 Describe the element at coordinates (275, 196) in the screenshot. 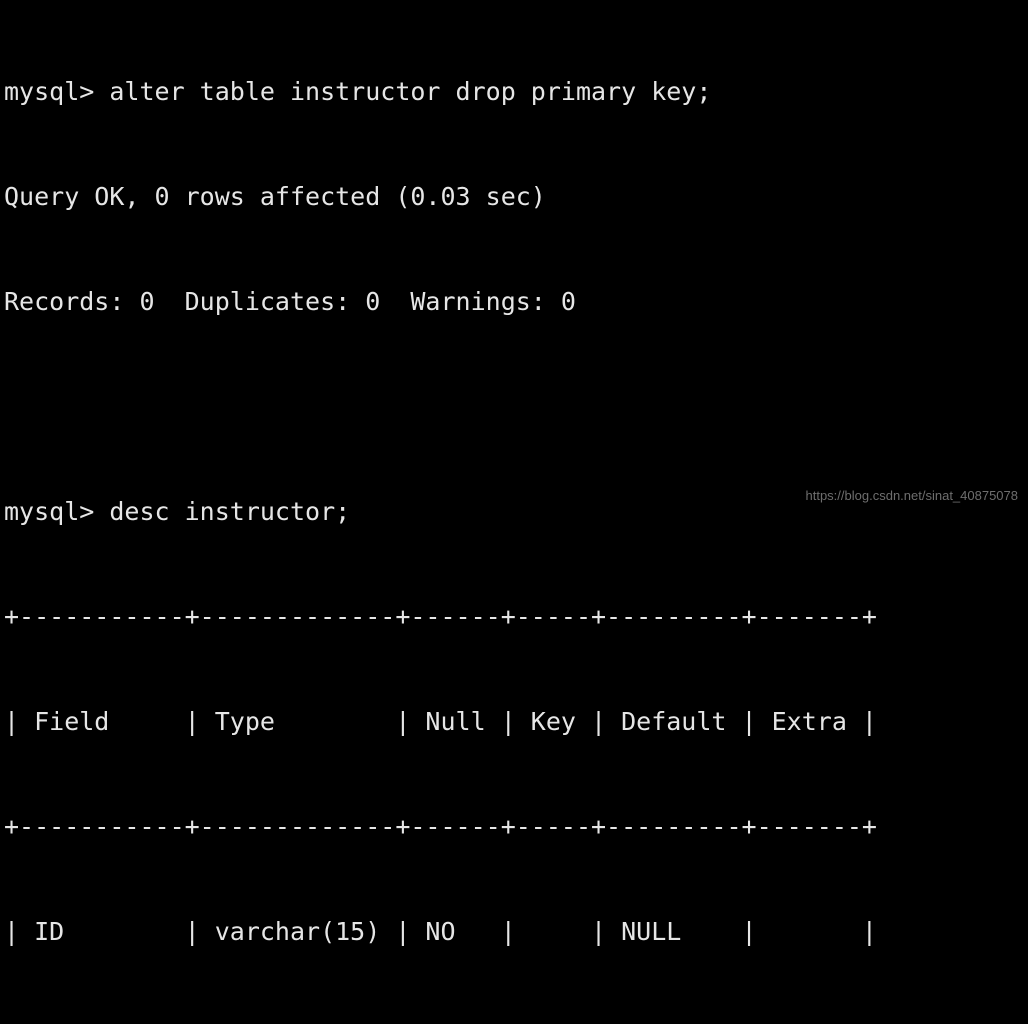

I see `terminal-line-query-ok: Query OK, 0 rows affected (0.03 sec)` at that location.